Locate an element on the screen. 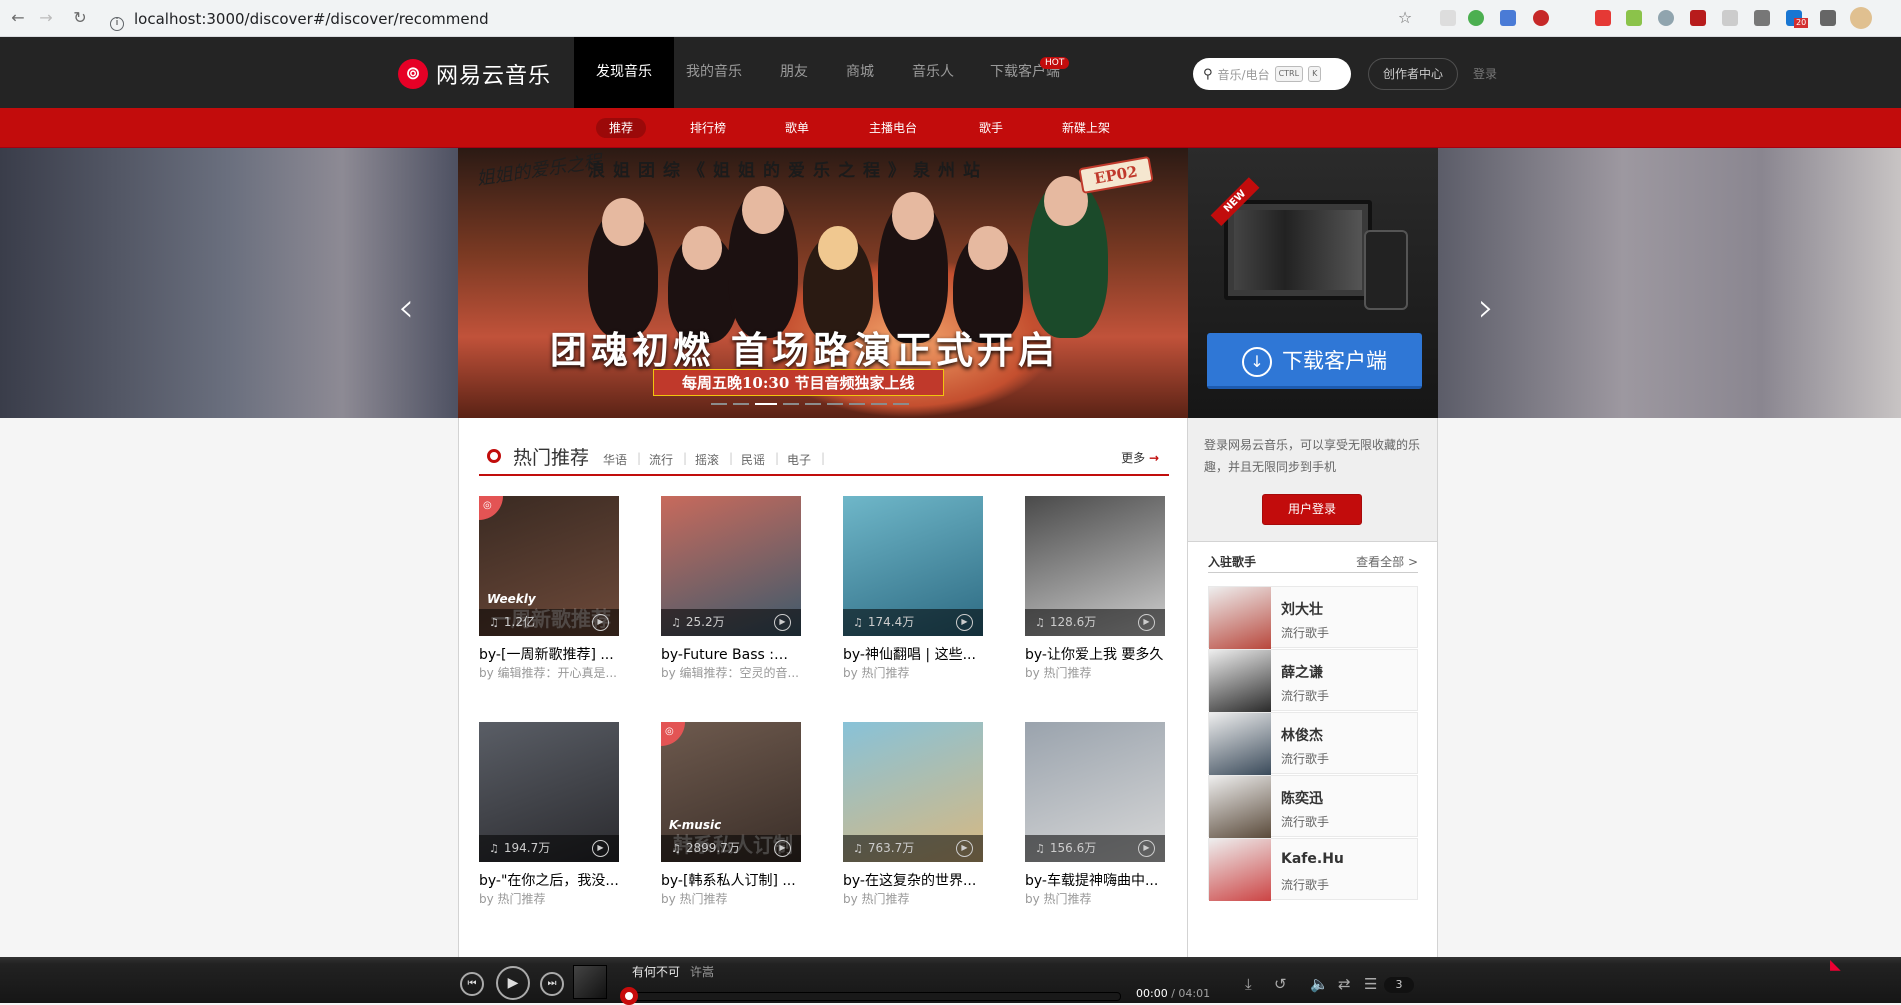 This screenshot has height=1005, width=1901. subnav-singers: 歌手 is located at coordinates (991, 128).